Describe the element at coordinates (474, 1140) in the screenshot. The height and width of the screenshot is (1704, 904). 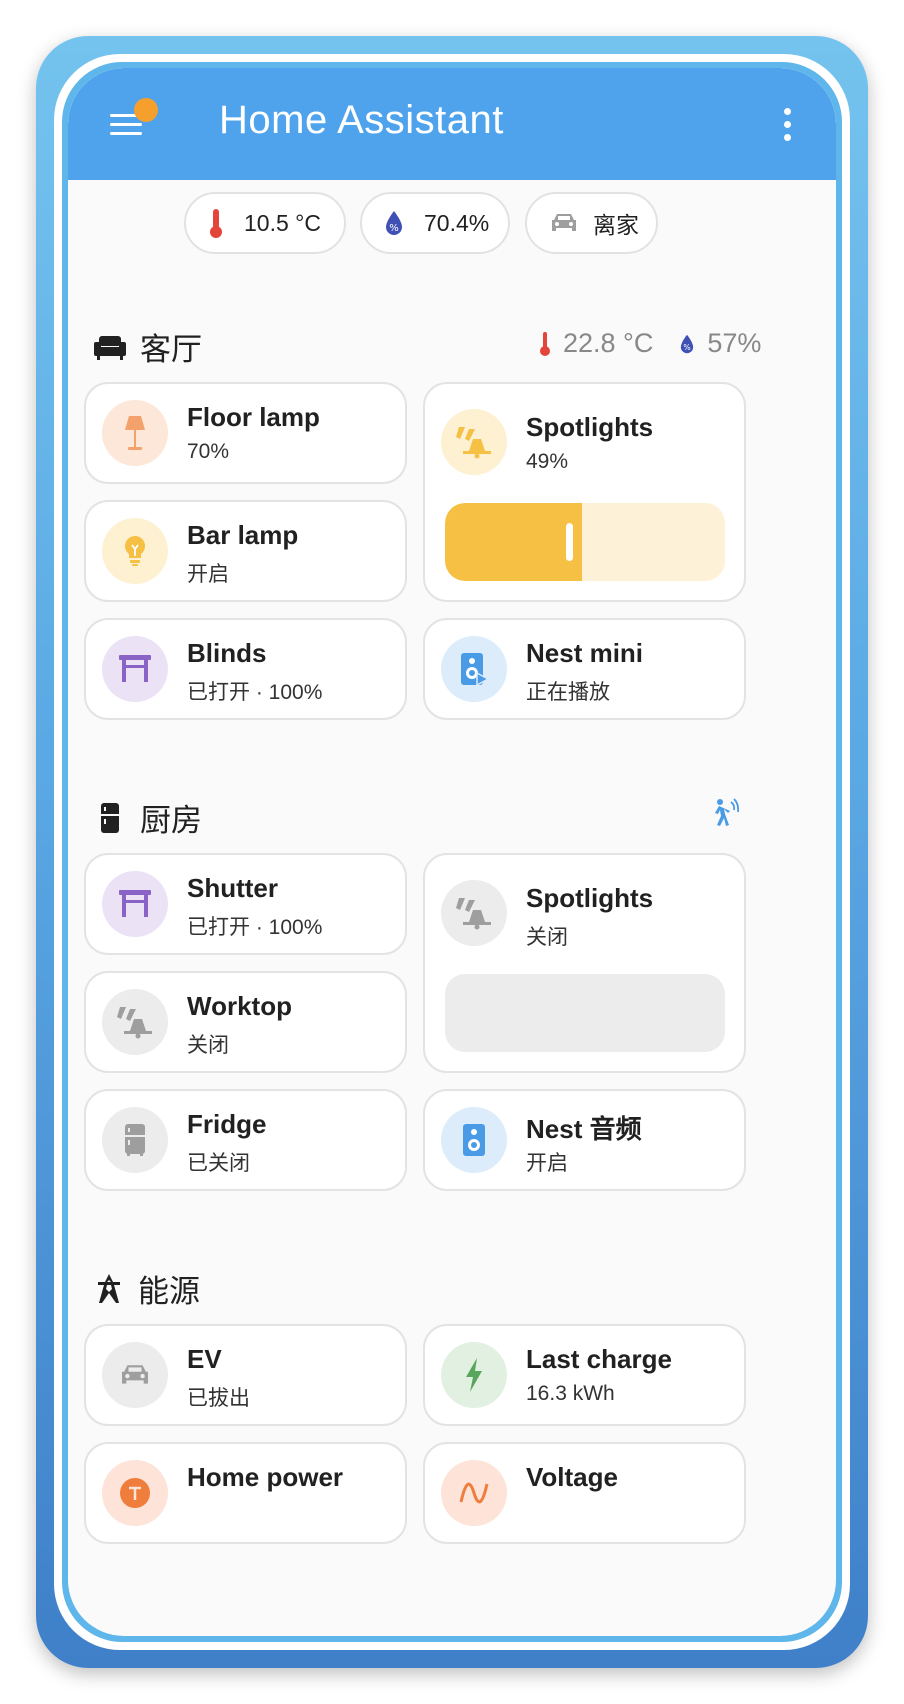
I see `speaker-icon` at that location.